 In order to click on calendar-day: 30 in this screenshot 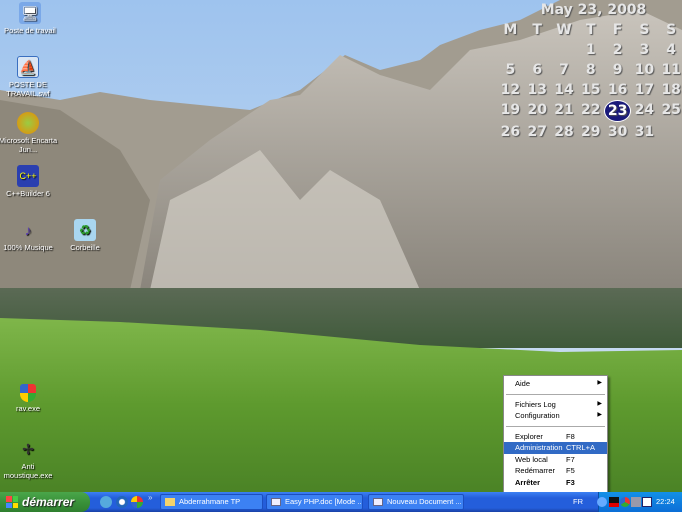, I will do `click(617, 132)`.